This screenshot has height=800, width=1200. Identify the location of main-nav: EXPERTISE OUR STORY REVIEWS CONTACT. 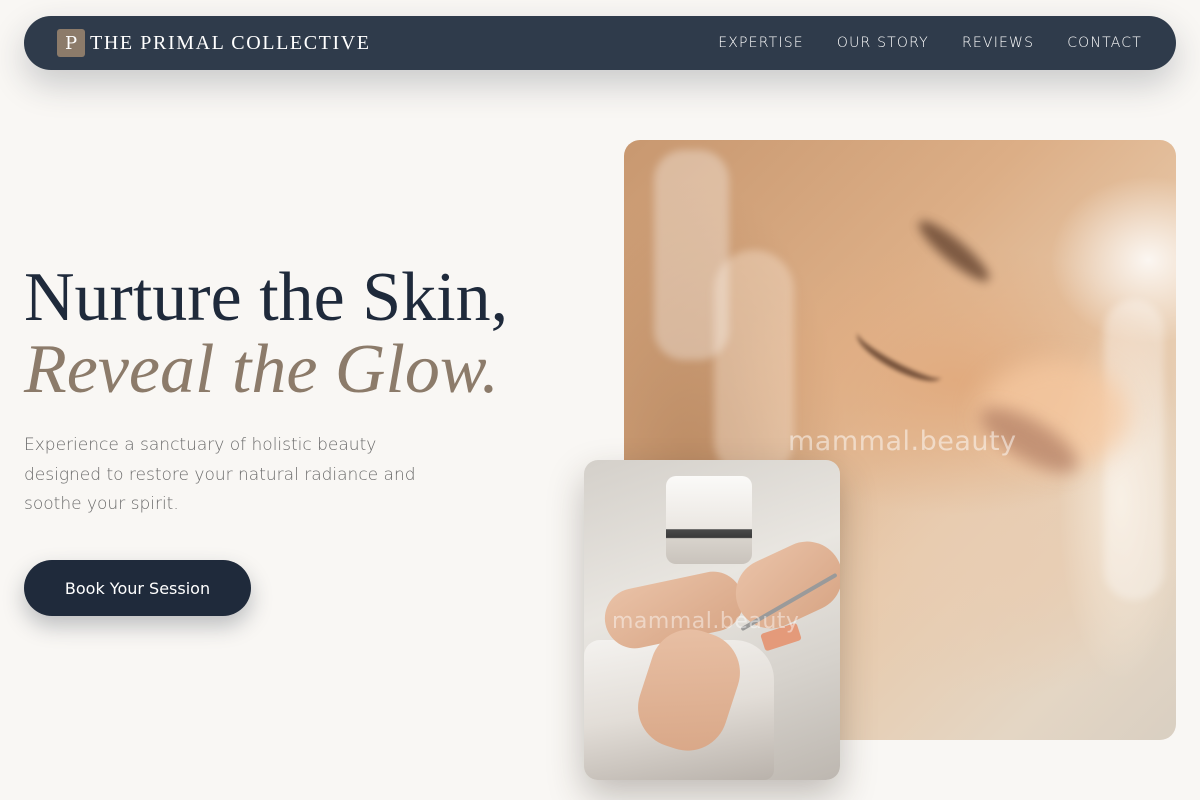
(913, 43).